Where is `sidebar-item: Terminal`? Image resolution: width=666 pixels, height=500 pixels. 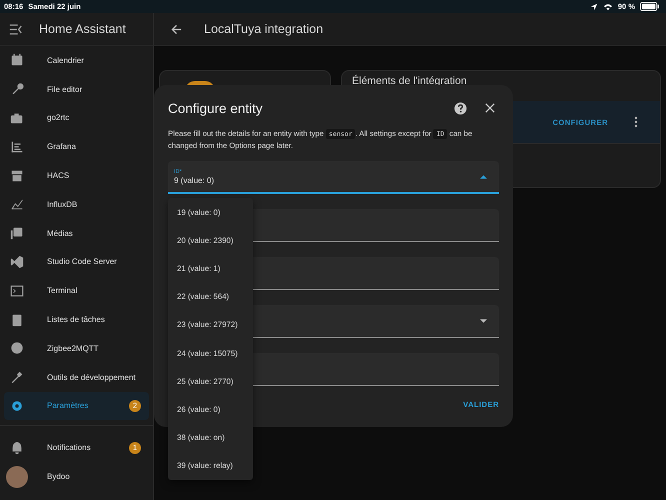 sidebar-item: Terminal is located at coordinates (76, 291).